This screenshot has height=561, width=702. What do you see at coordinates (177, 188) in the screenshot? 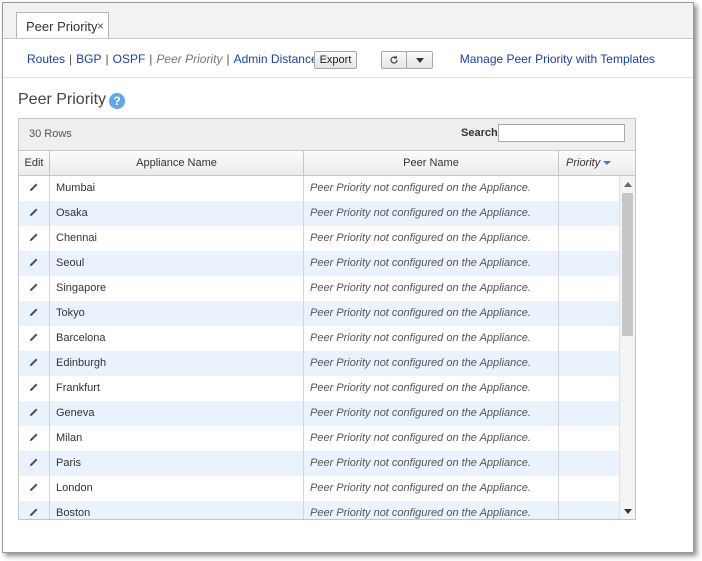
I see `appliance-name-cell: Mumbai` at bounding box center [177, 188].